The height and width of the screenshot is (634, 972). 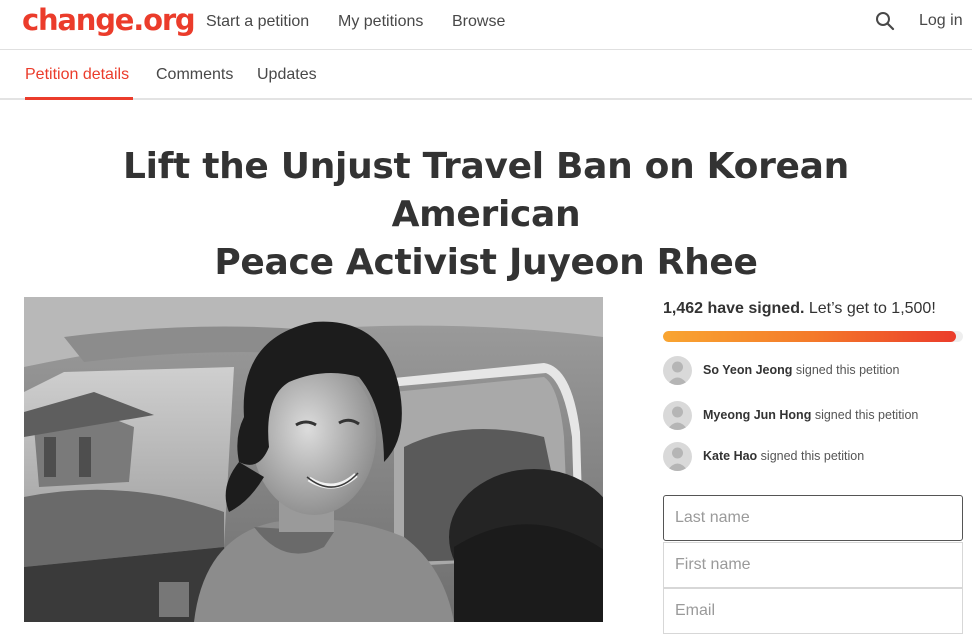 What do you see at coordinates (941, 21) in the screenshot?
I see `login-link: Log in` at bounding box center [941, 21].